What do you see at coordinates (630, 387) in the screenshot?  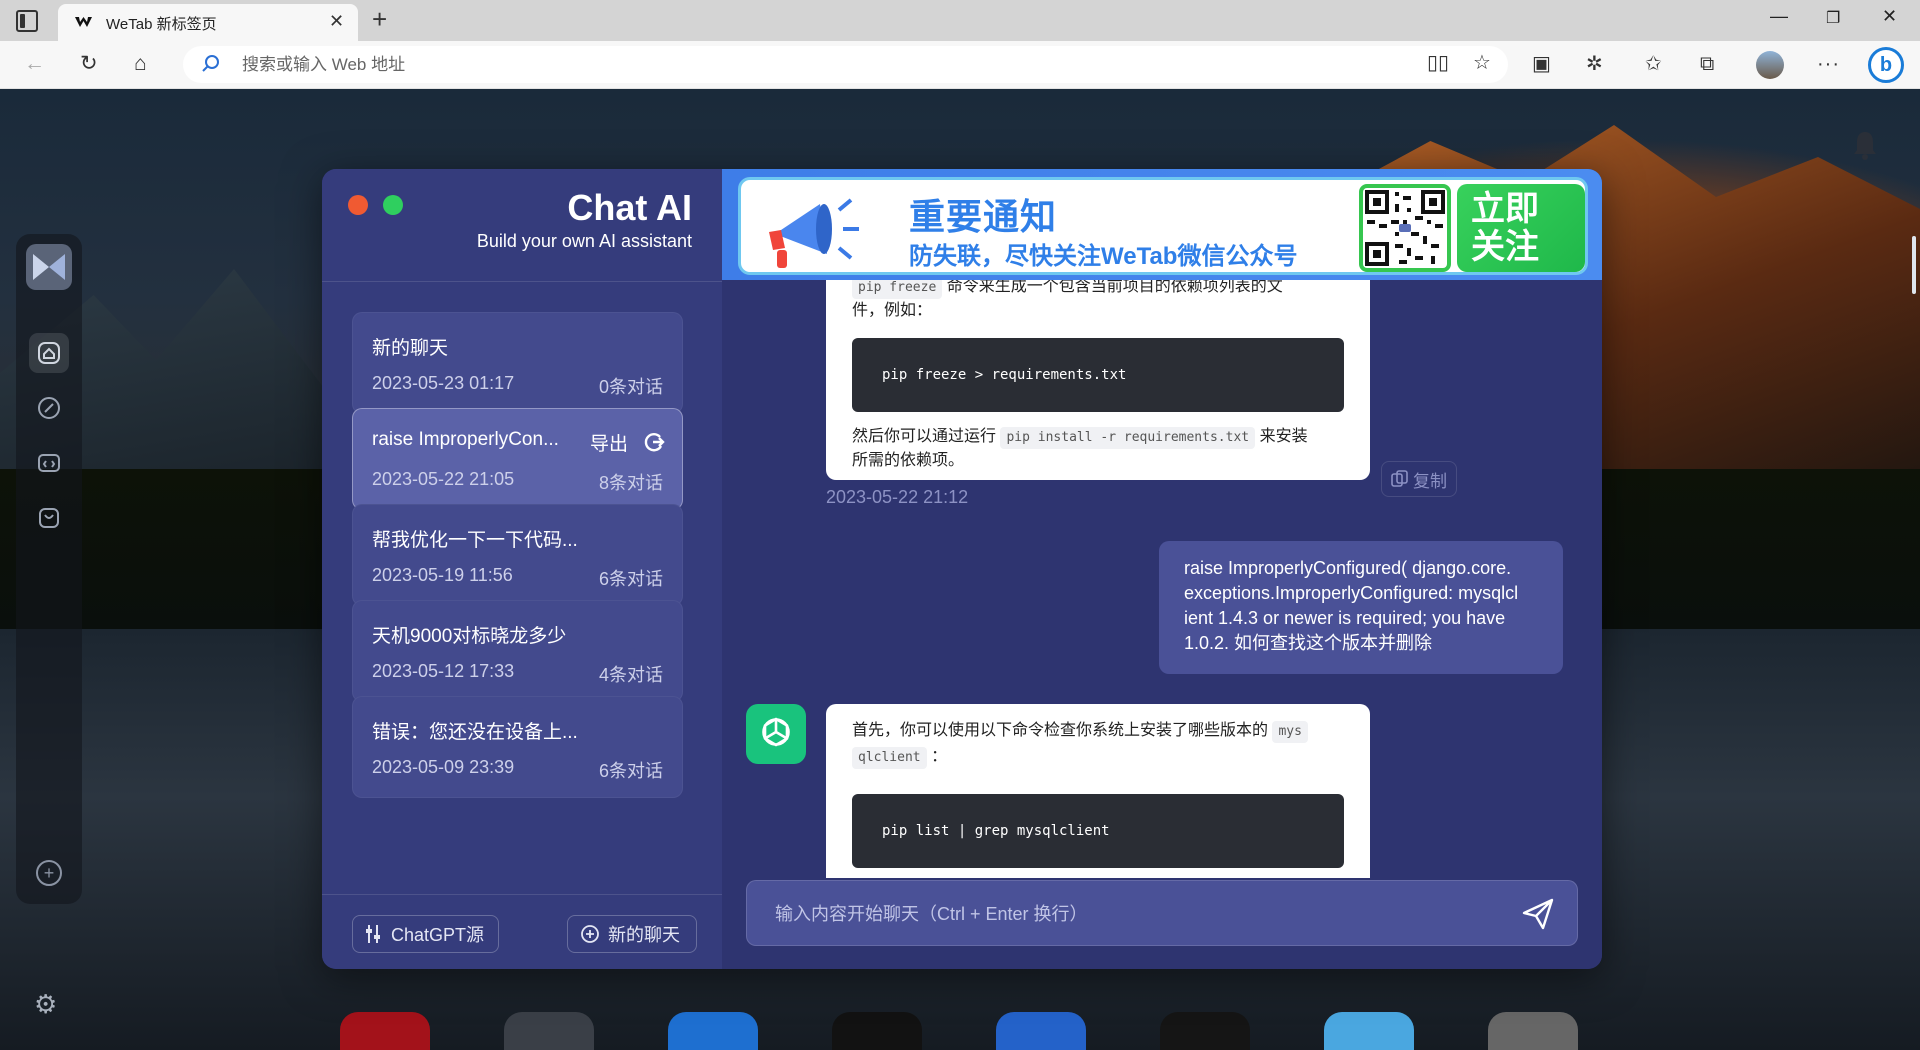 I see `chat-count: 0条对话` at bounding box center [630, 387].